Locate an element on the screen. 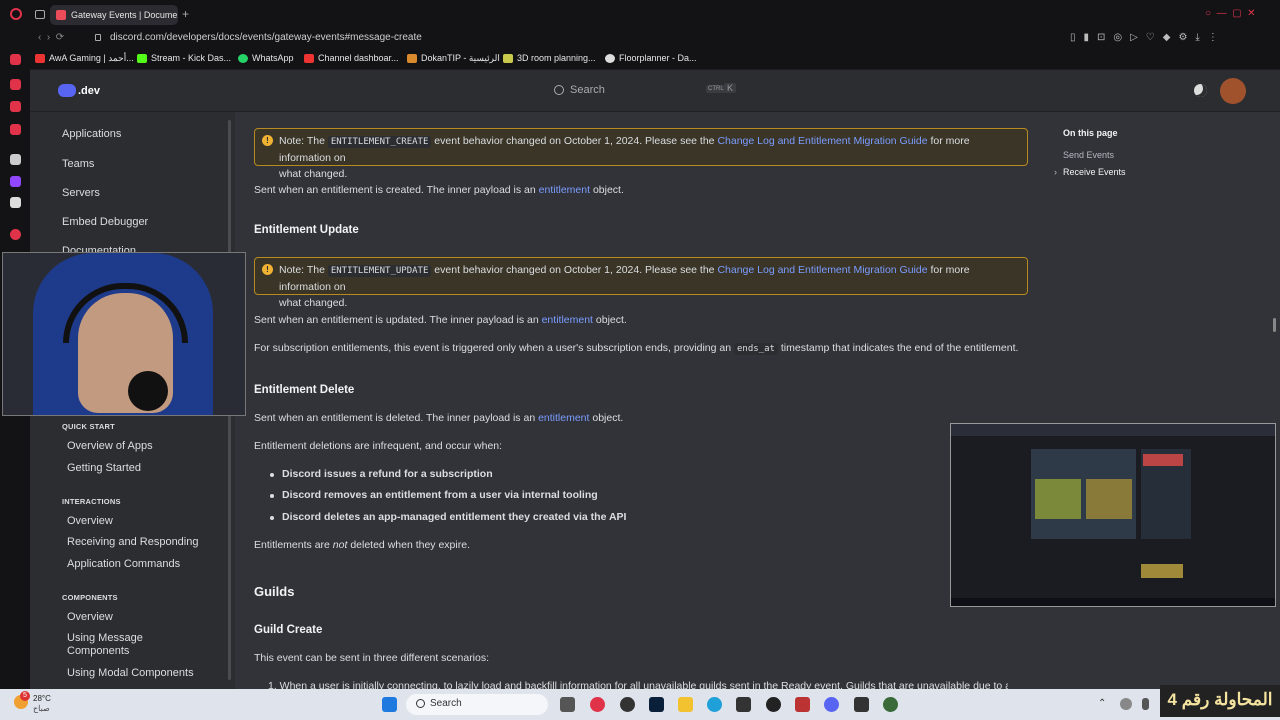 Image resolution: width=1280 pixels, height=720 pixels. edge-icon is located at coordinates (714, 704).